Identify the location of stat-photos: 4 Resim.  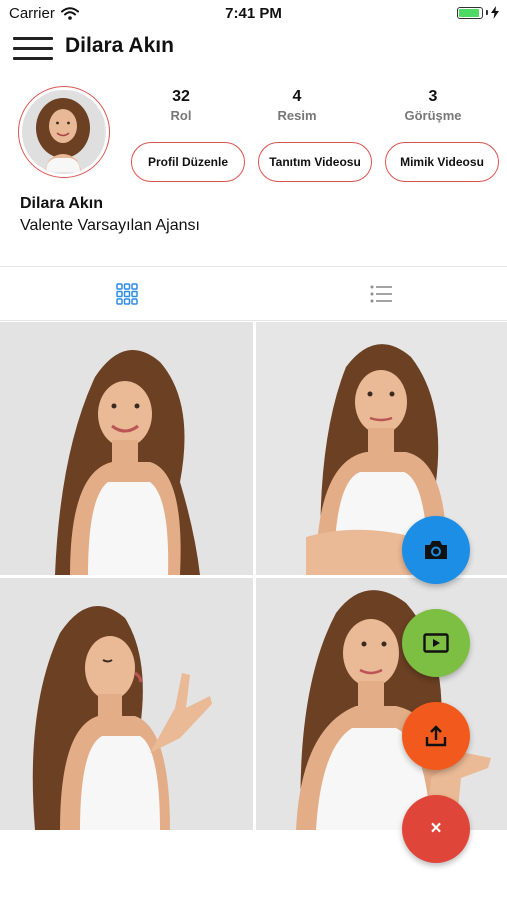
(297, 105).